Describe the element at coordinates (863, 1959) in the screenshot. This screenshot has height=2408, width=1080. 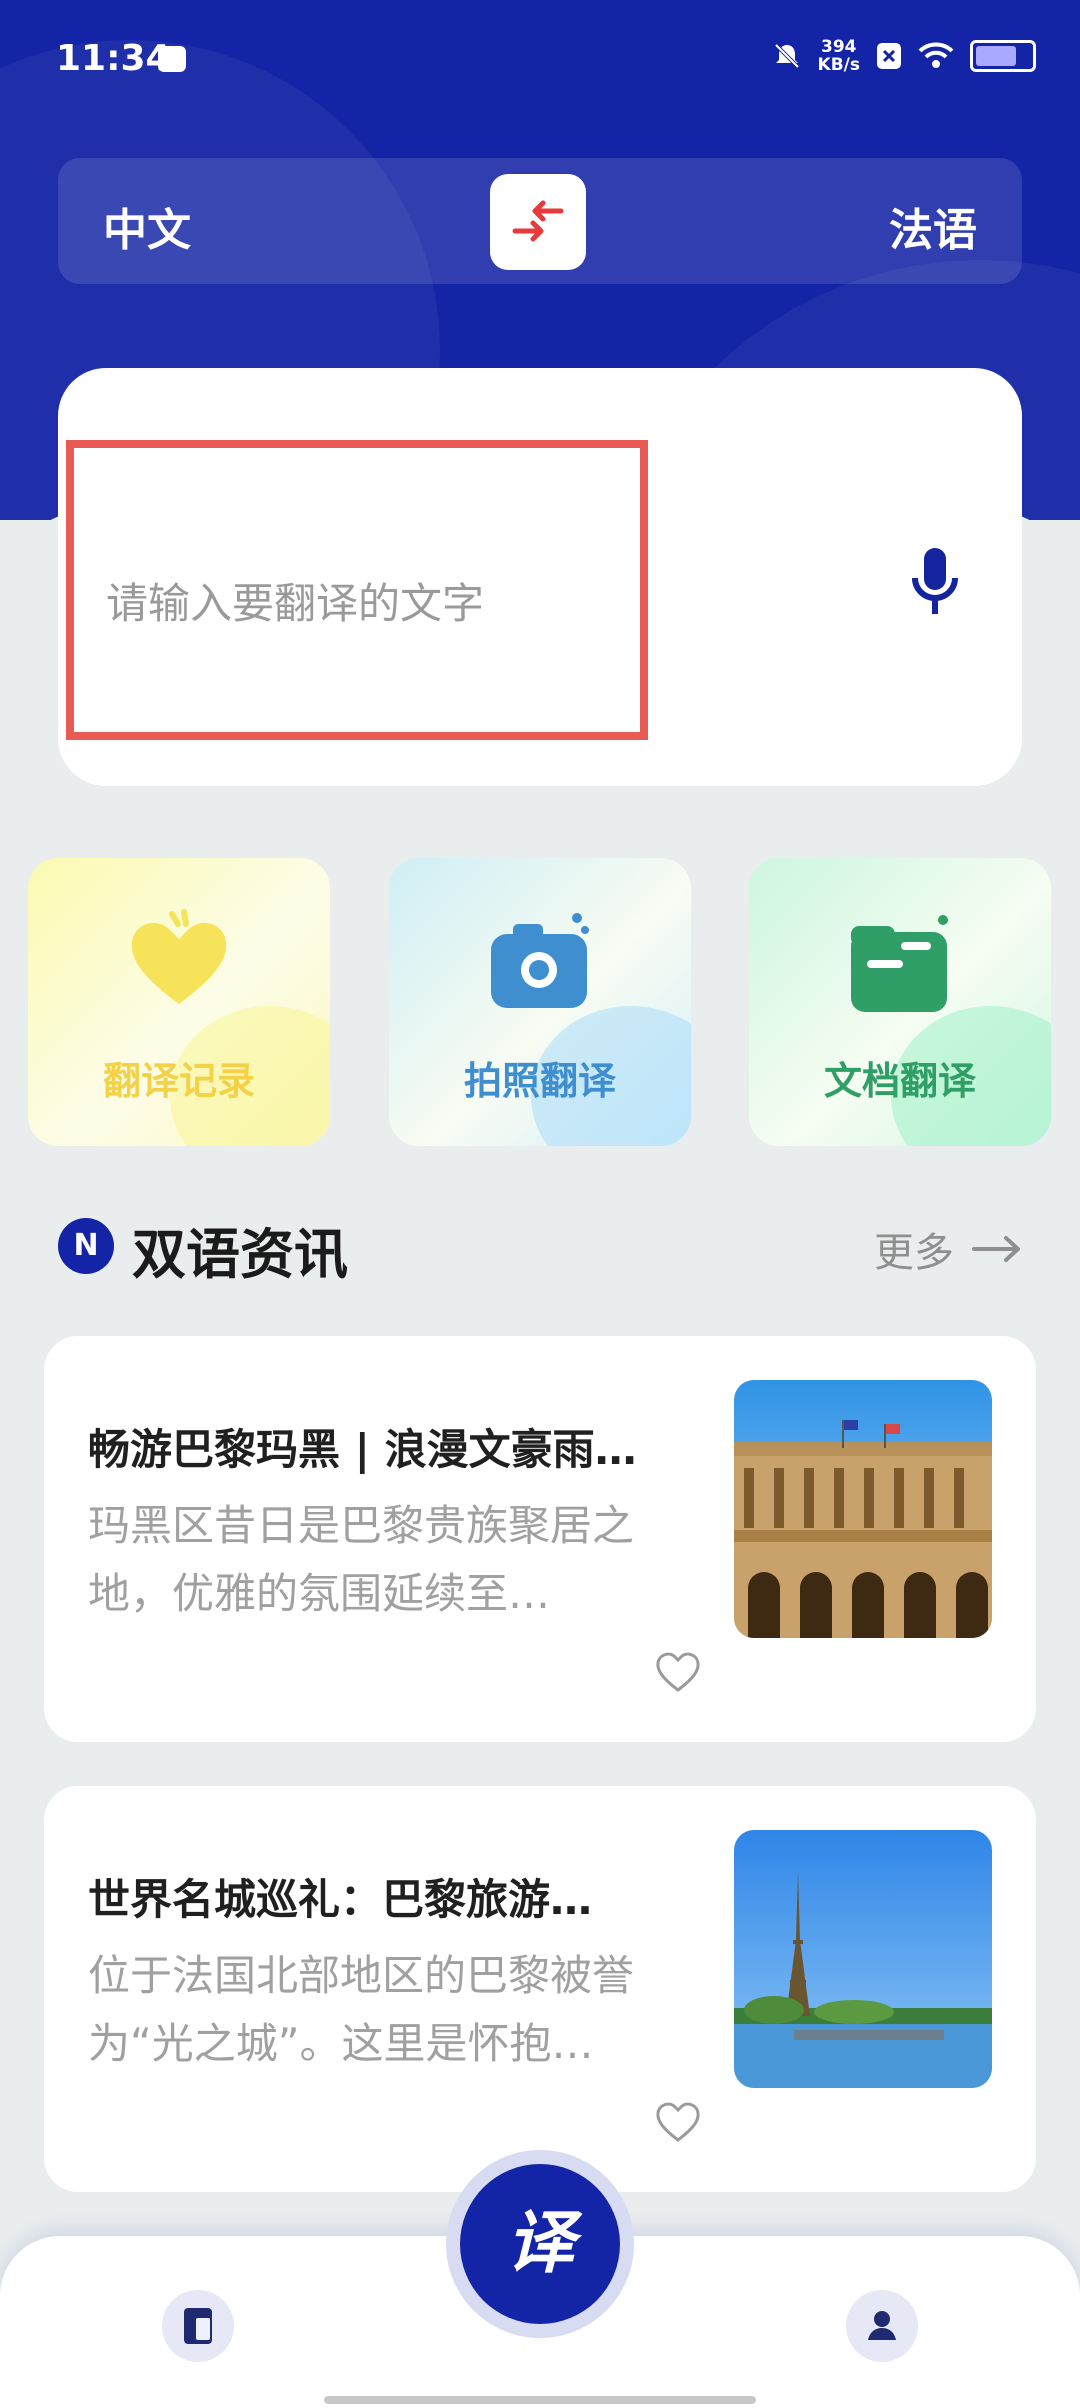
I see `news-thumbnail-eiffel` at that location.